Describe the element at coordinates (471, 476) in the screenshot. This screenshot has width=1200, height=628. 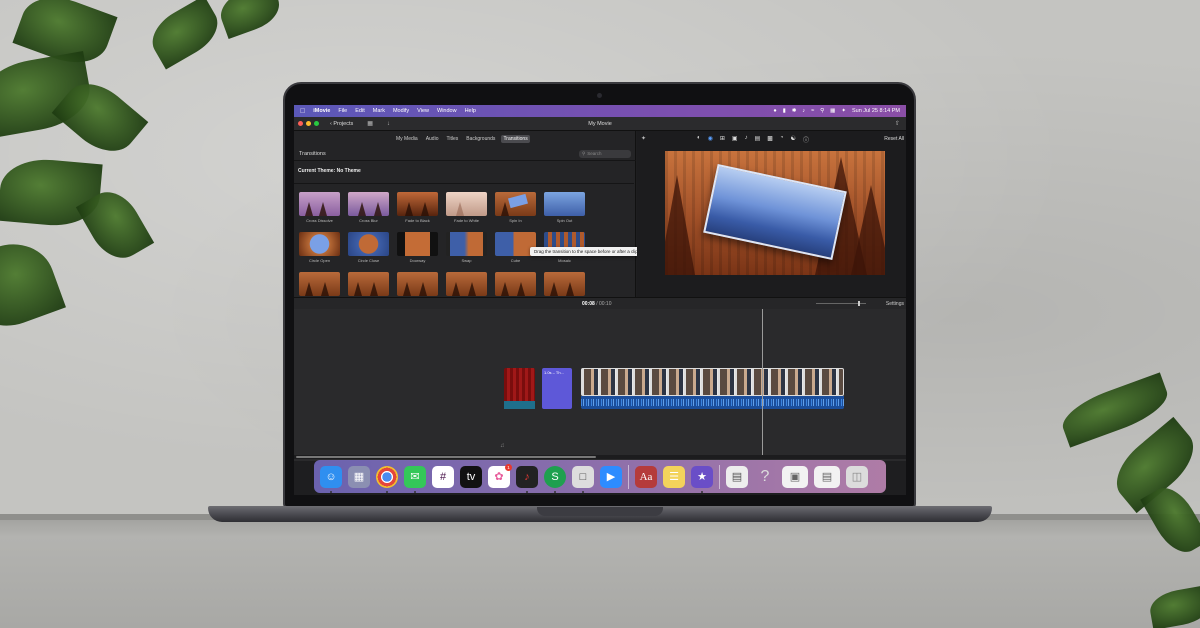
I see `apple-tv-icon: tv` at that location.